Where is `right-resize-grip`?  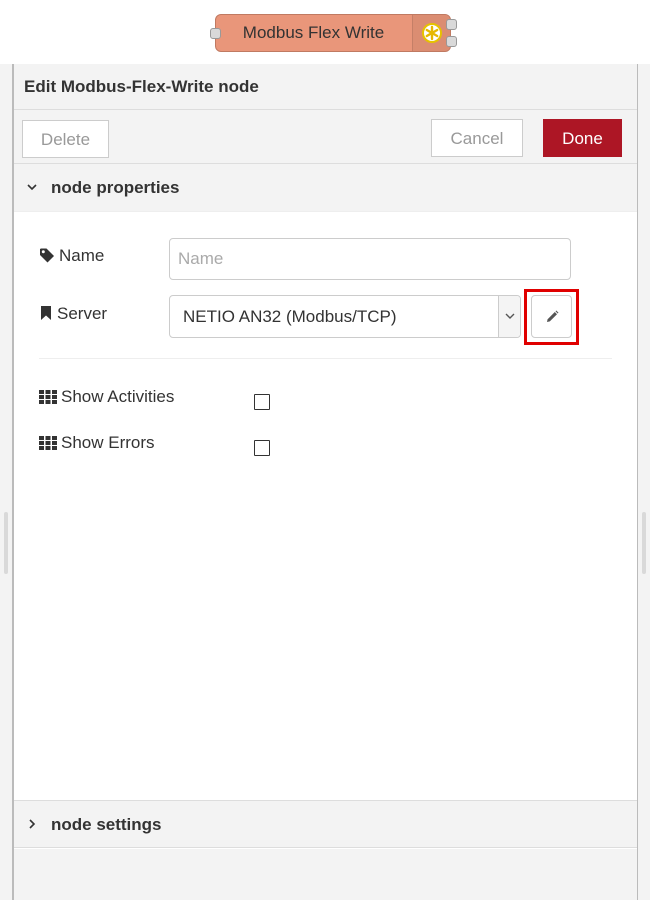
right-resize-grip is located at coordinates (644, 543).